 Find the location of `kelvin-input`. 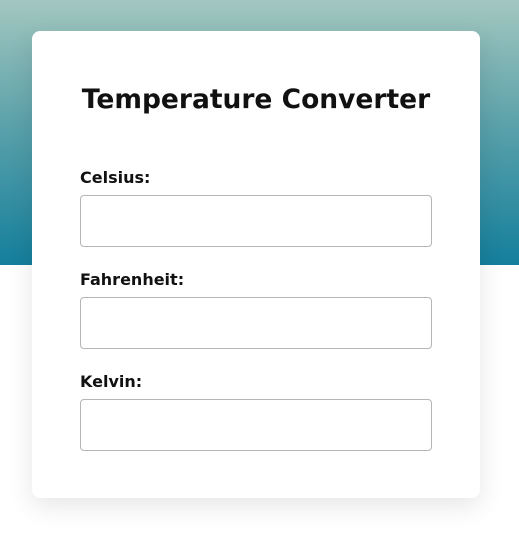

kelvin-input is located at coordinates (256, 425).